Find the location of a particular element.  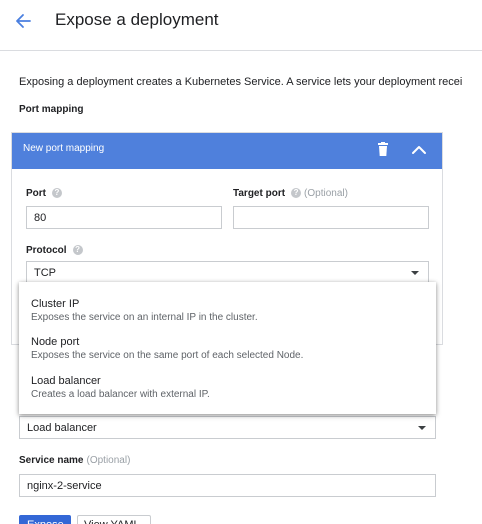

card-header-title: New port mapping is located at coordinates (64, 148).